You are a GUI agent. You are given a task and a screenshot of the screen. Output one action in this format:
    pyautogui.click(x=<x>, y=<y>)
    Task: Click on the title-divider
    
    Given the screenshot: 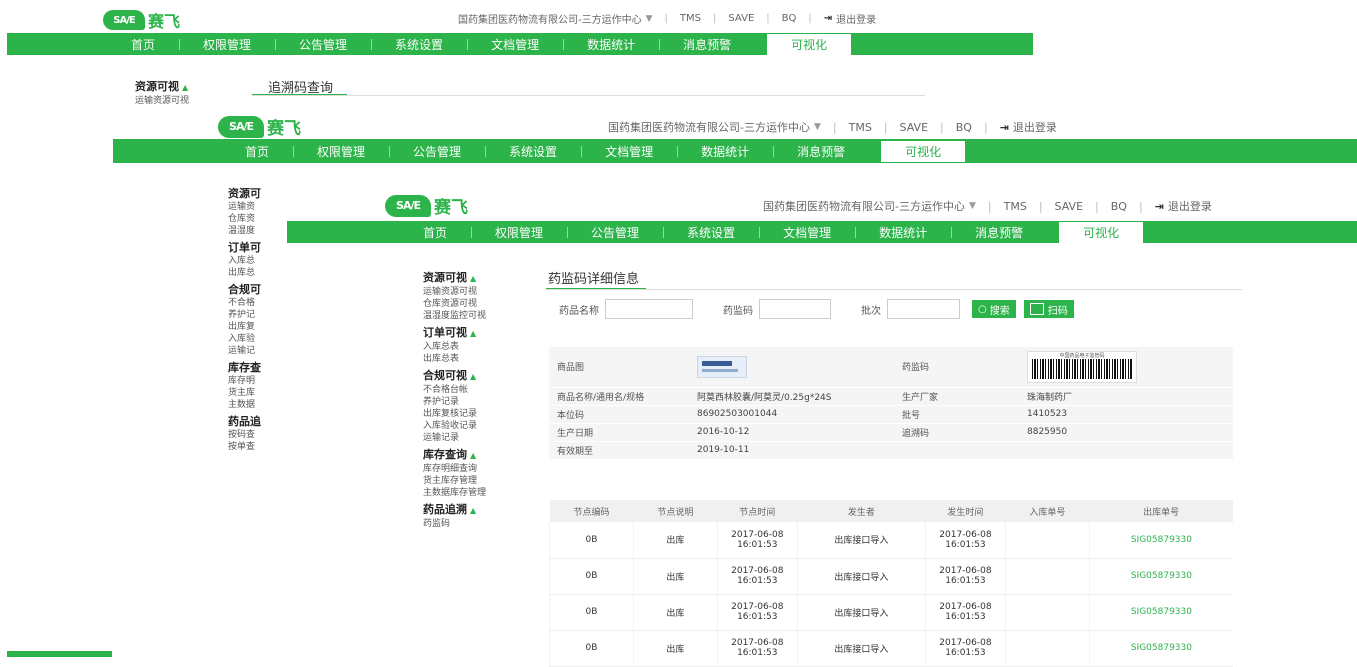 What is the action you would take?
    pyautogui.click(x=588, y=95)
    